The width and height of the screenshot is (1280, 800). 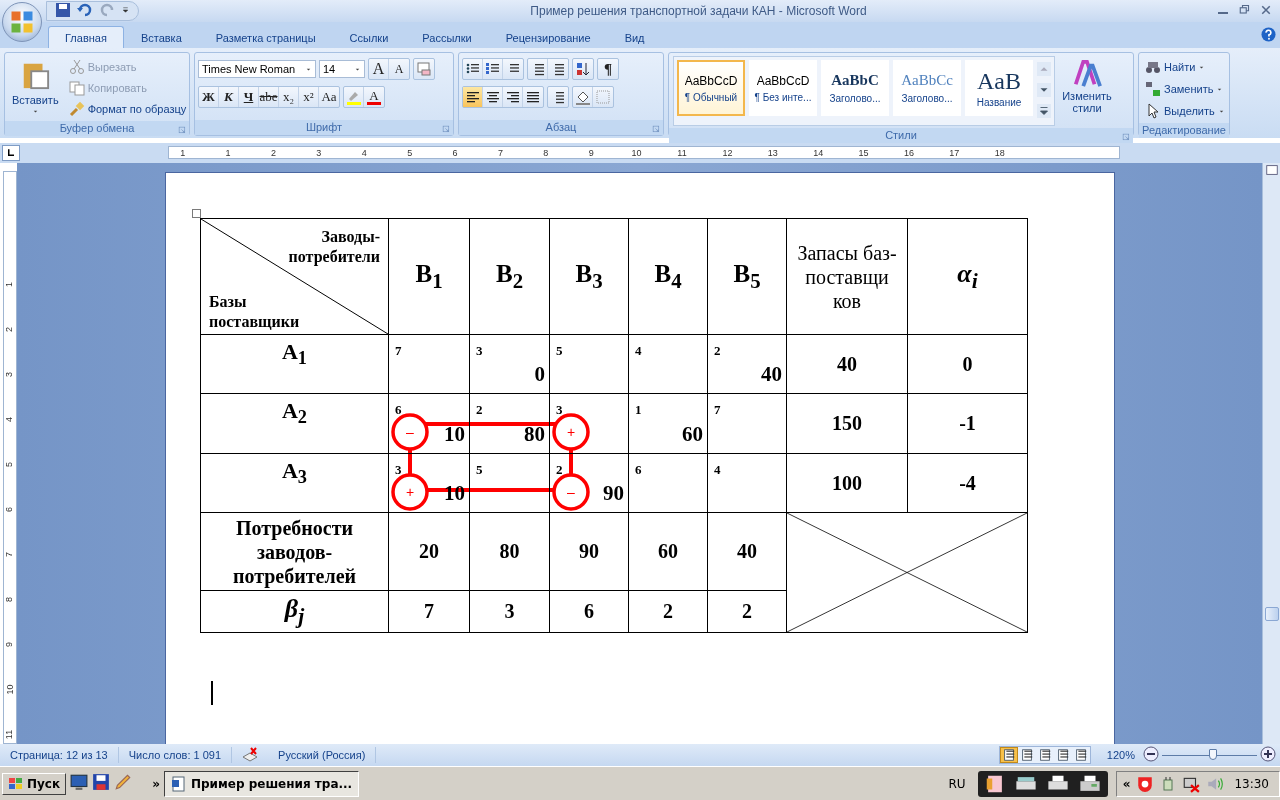 What do you see at coordinates (269, 97) in the screenshot?
I see `format-button: abe` at bounding box center [269, 97].